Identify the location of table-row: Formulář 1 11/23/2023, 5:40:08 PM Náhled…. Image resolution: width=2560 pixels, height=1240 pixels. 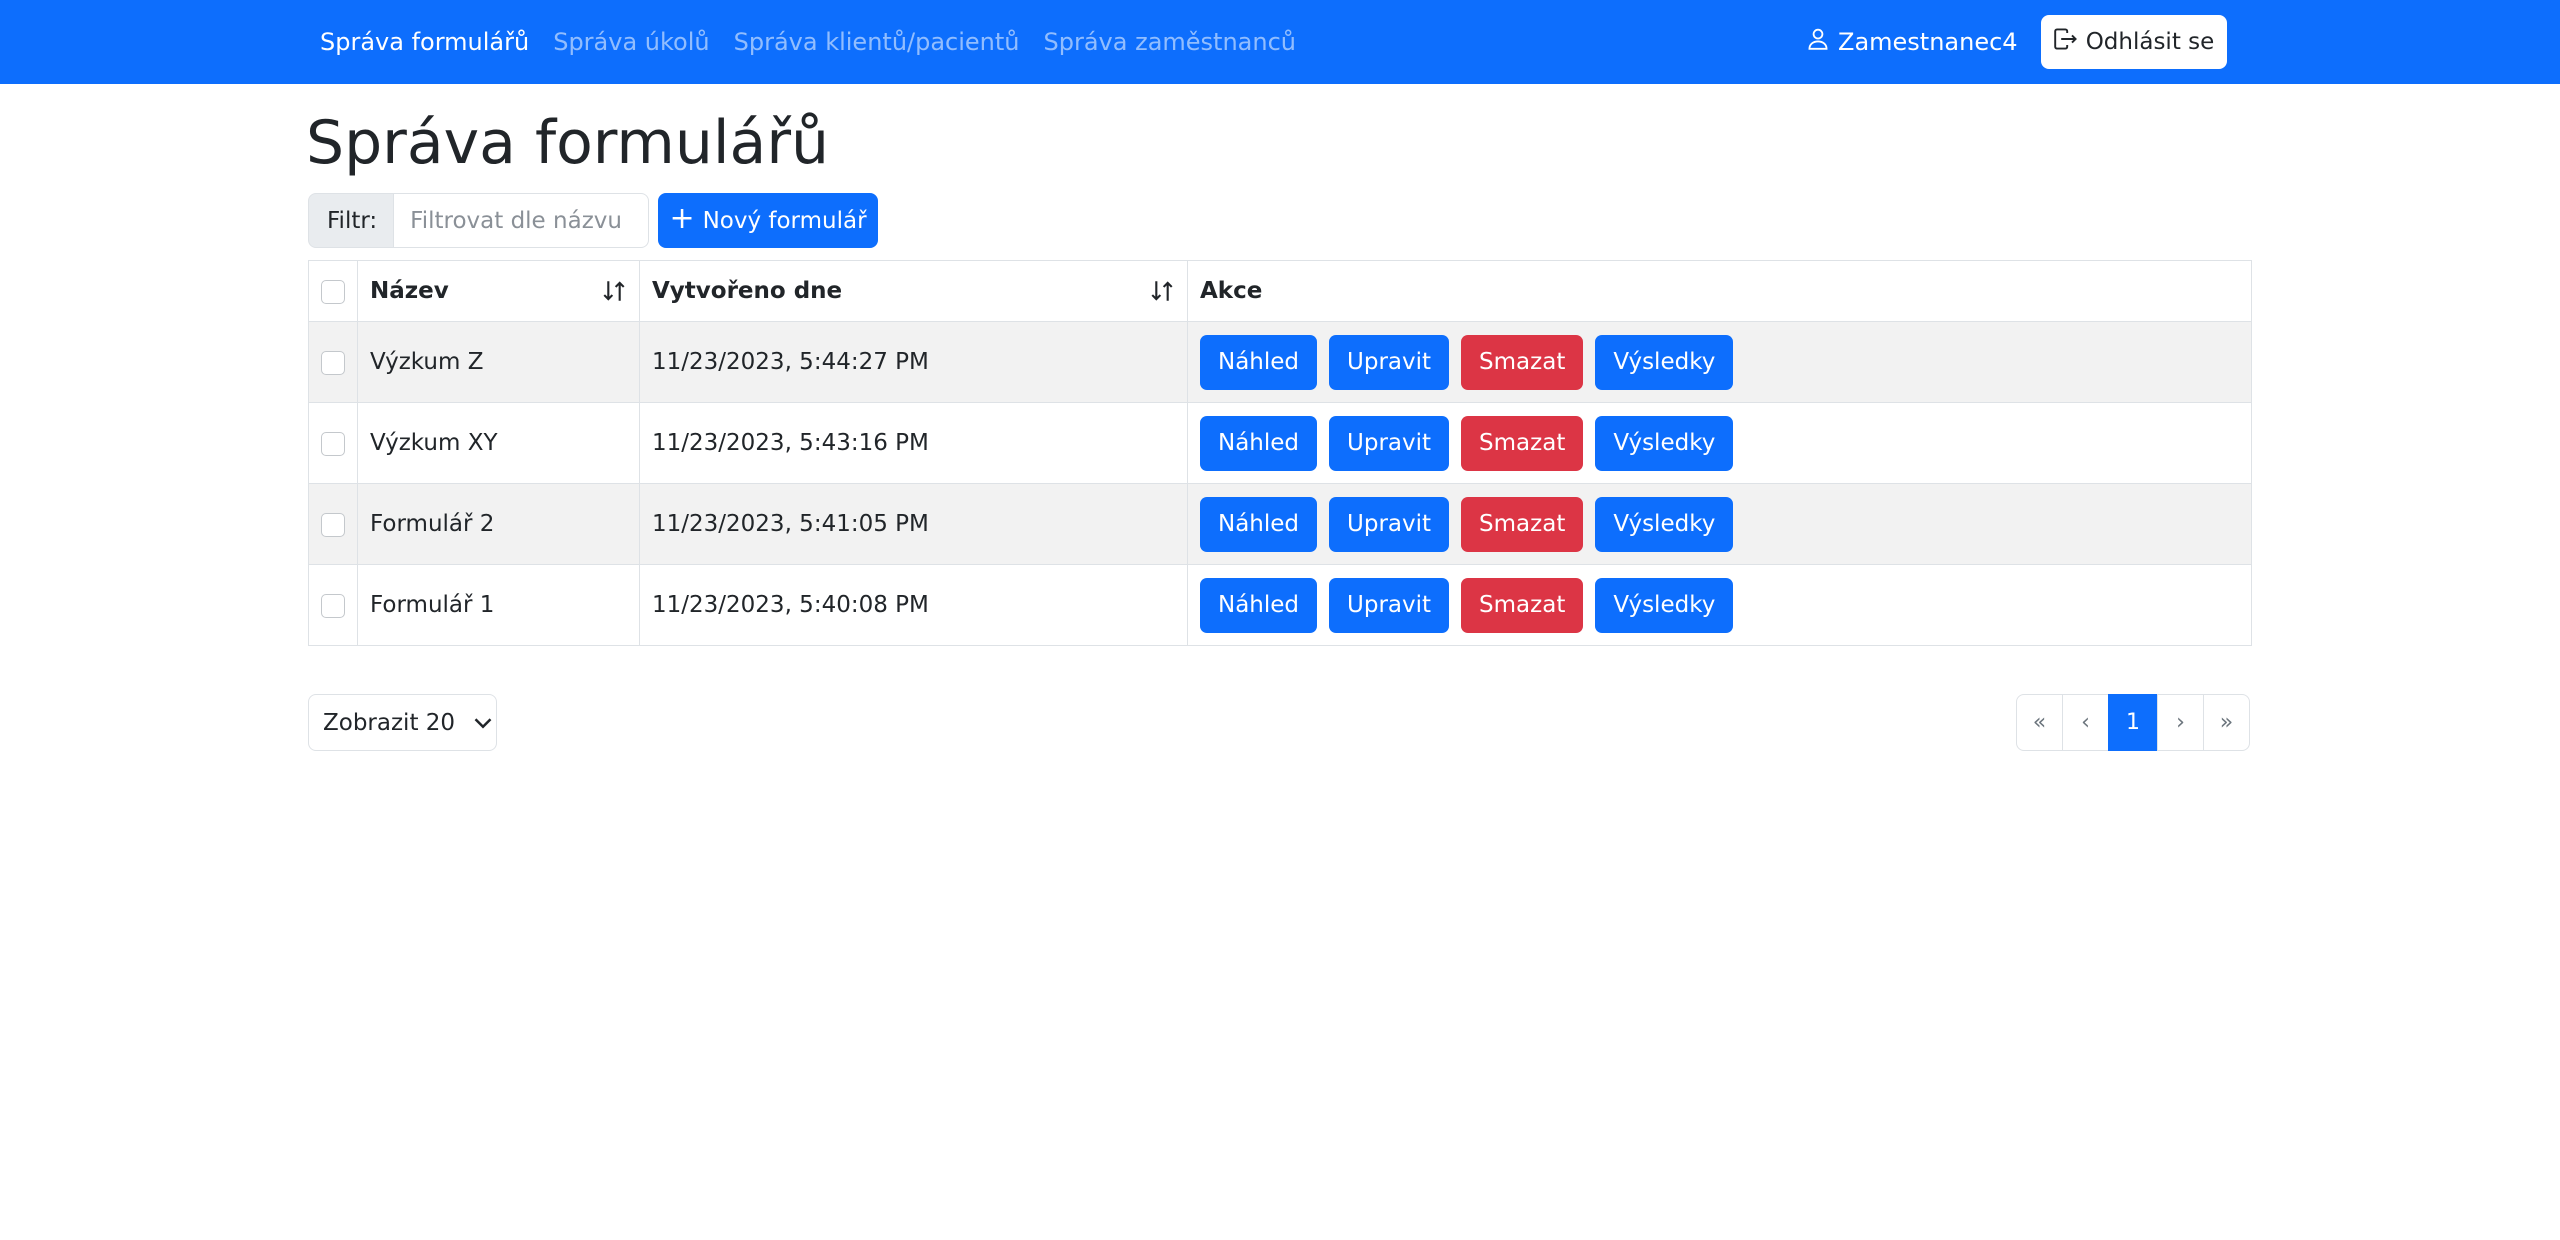
(1280, 605).